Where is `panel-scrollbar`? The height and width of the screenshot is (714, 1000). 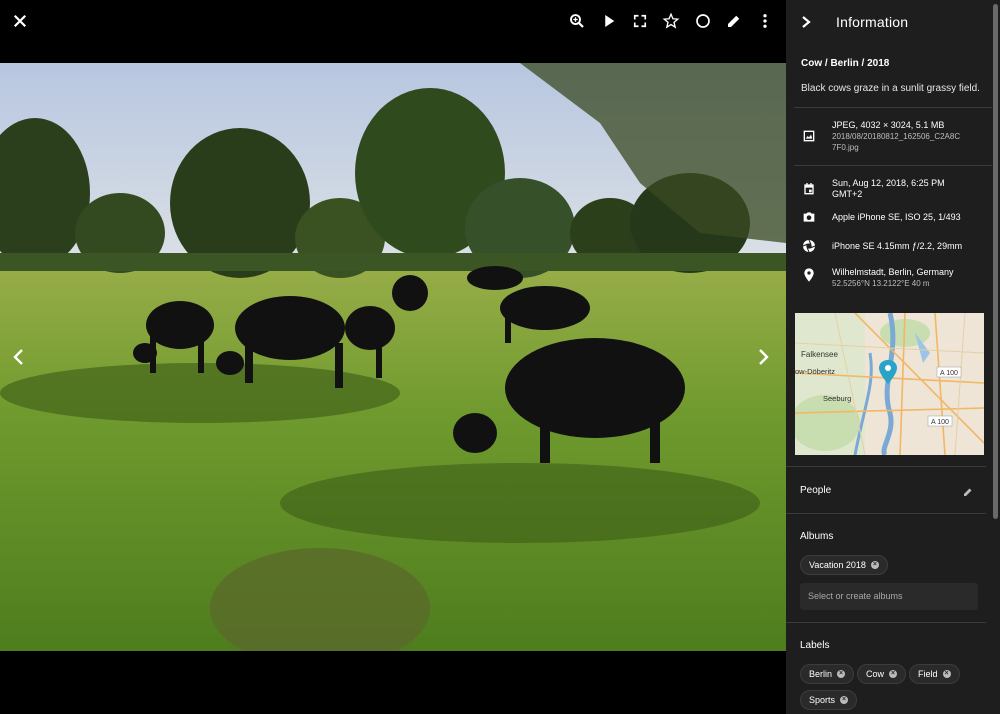 panel-scrollbar is located at coordinates (995, 261).